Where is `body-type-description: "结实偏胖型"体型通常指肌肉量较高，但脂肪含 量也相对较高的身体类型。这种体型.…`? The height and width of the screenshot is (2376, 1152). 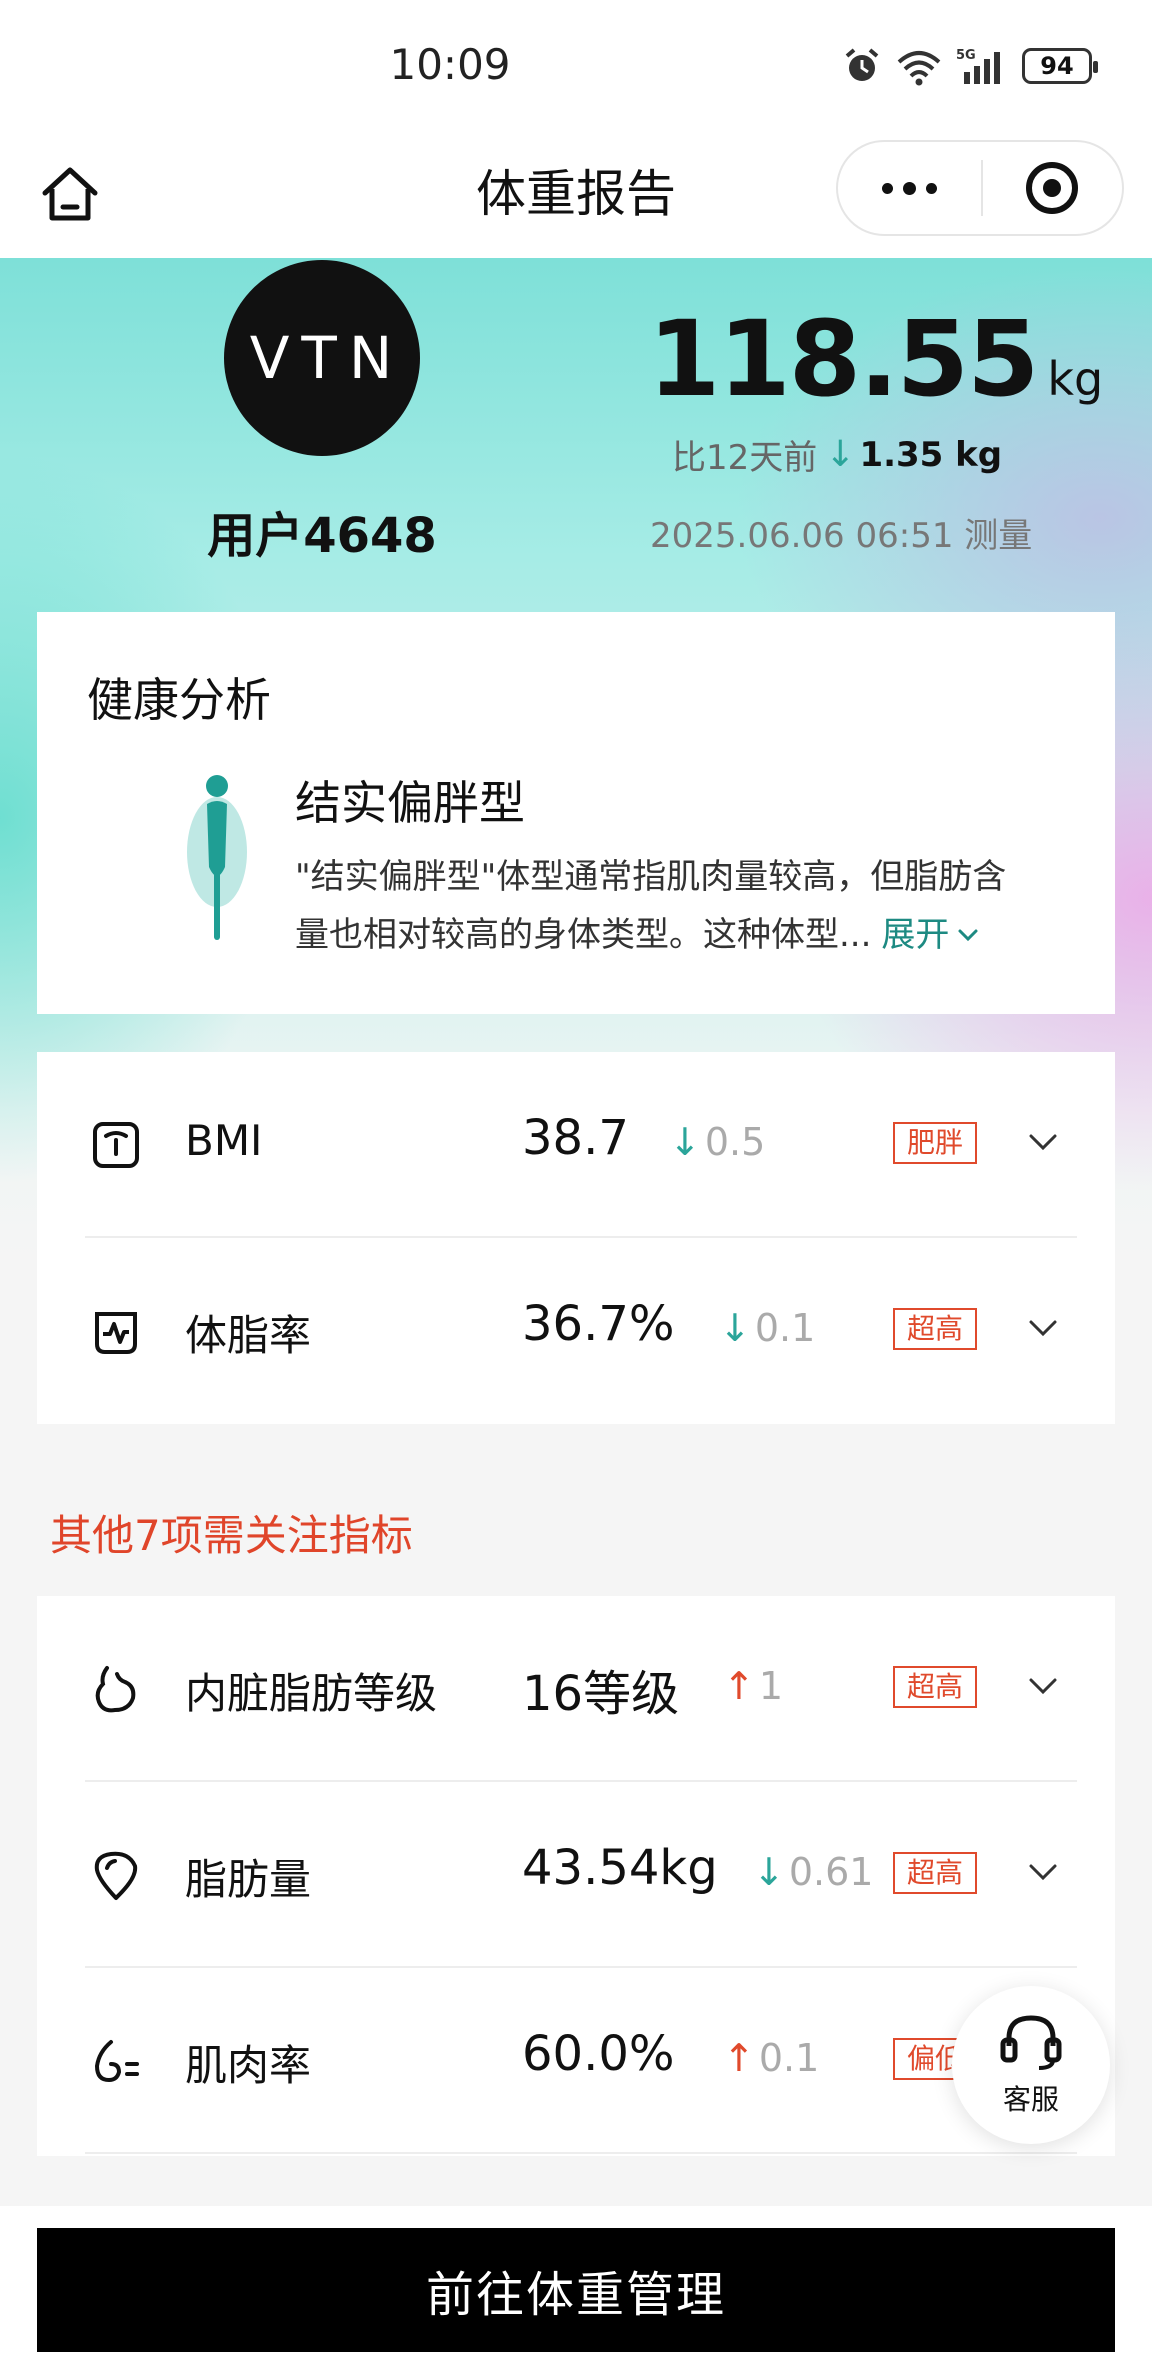
body-type-description: "结实偏胖型"体型通常指肌肉量较高，但脂肪含 量也相对较高的身体类型。这种体型.… is located at coordinates (685, 906).